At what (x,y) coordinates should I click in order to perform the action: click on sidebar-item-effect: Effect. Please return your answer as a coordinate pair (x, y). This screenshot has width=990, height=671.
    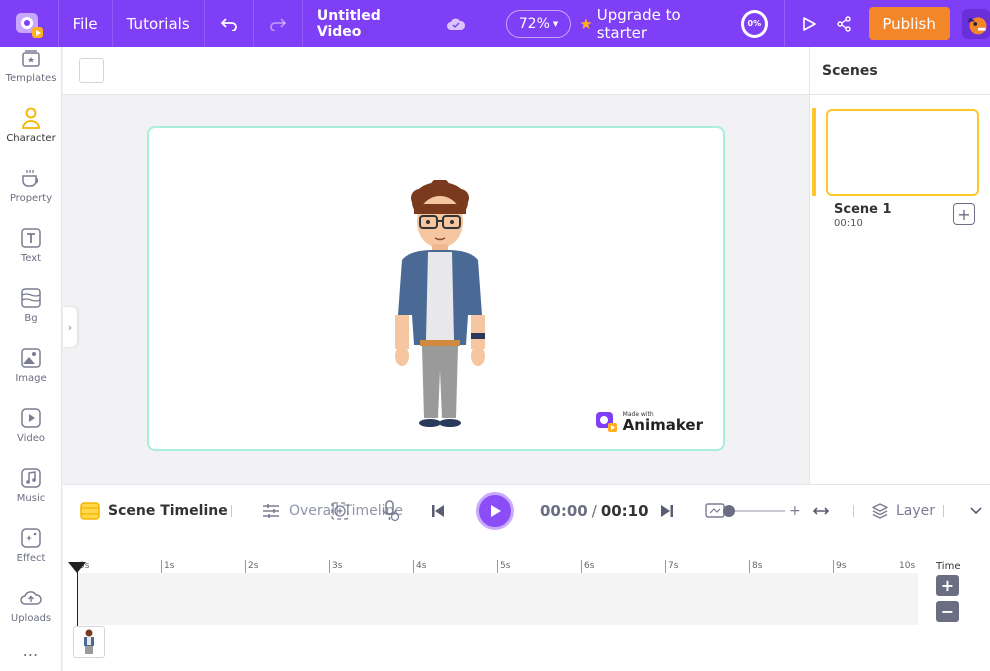
    Looking at the image, I should click on (31, 545).